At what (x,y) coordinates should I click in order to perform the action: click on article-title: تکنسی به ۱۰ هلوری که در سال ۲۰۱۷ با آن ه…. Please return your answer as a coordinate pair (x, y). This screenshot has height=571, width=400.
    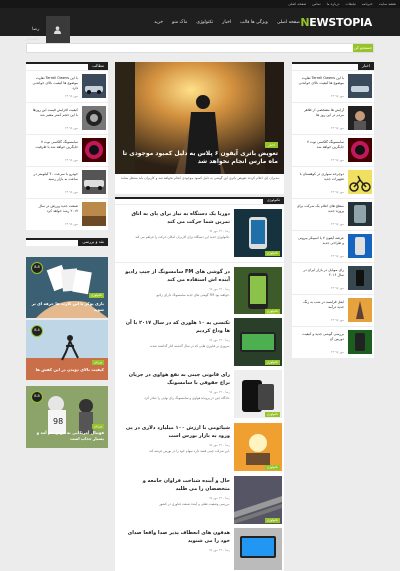
    Looking at the image, I should click on (175, 327).